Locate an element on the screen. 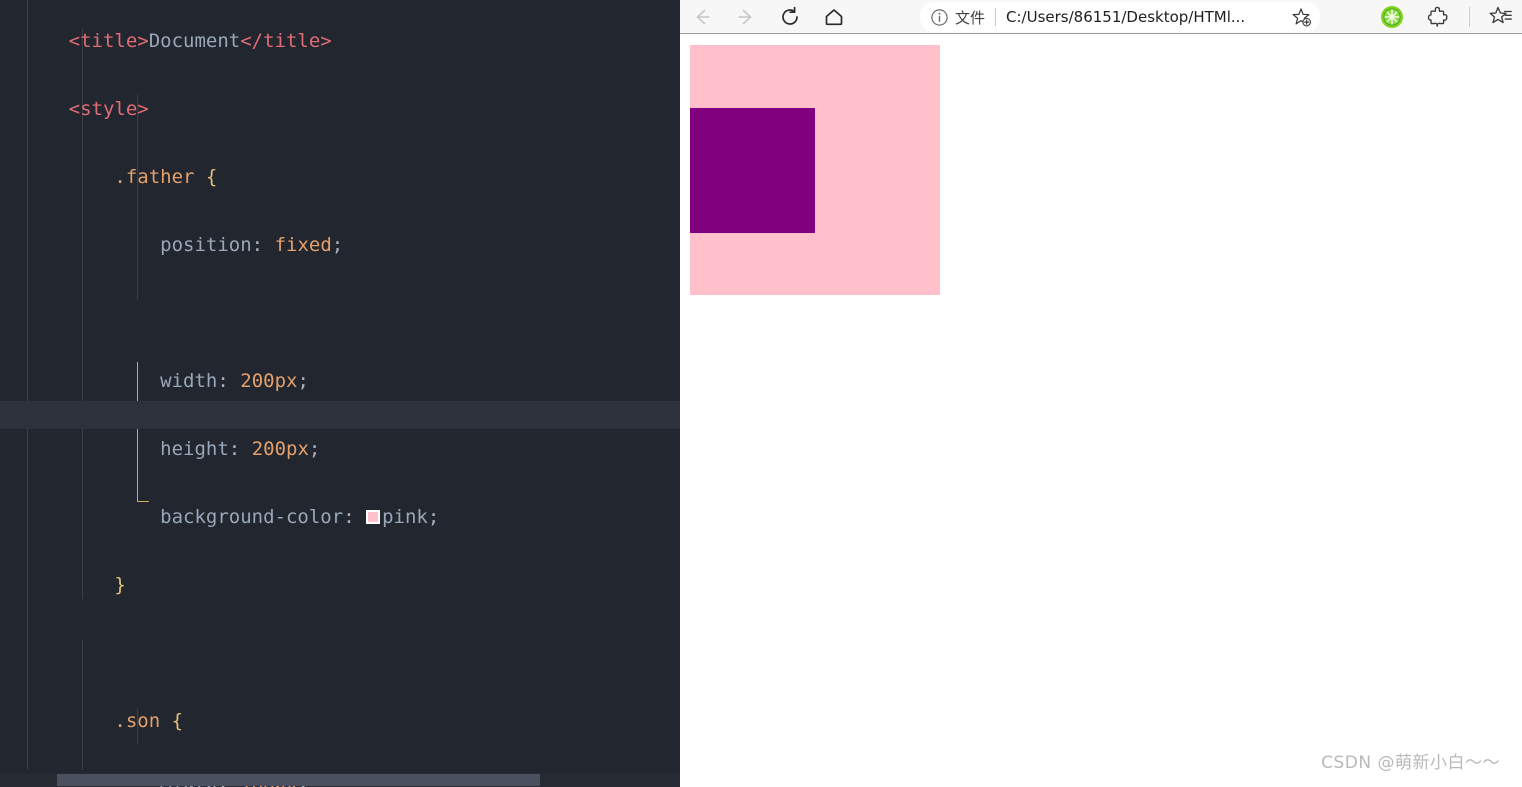 The image size is (1522, 787). code-line: width: 200px; is located at coordinates (340, 381).